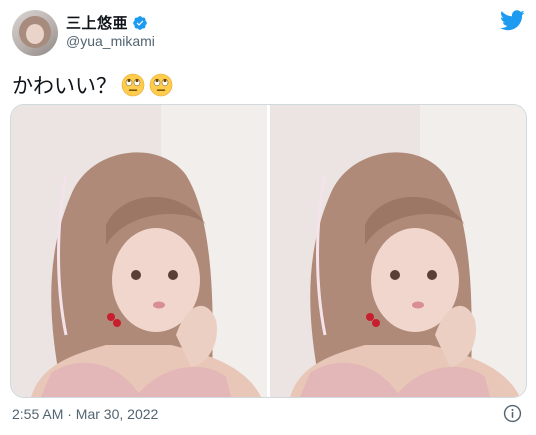 The height and width of the screenshot is (435, 536). What do you see at coordinates (97, 22) in the screenshot?
I see `author-display-name: 三上悠亜` at bounding box center [97, 22].